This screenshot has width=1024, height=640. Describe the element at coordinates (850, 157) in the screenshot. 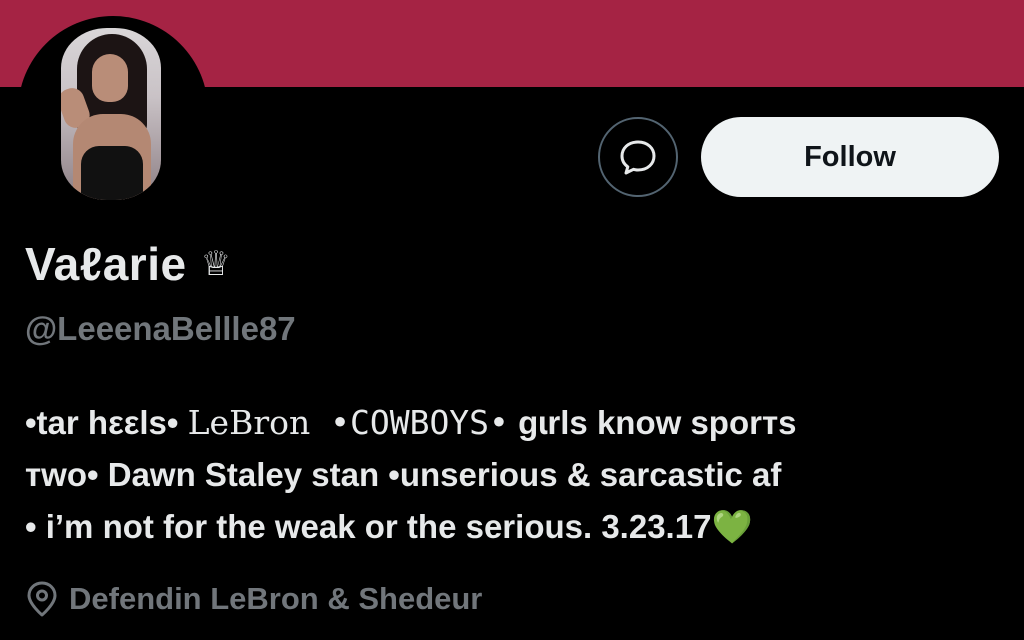

I see `follow-button: Follow` at that location.